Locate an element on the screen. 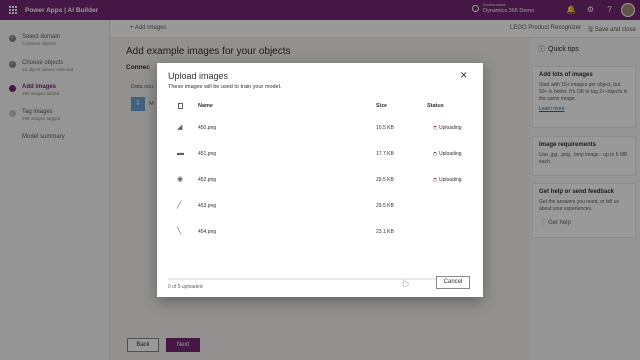 Image resolution: width=640 pixels, height=360 pixels. file-row: ◉ 452.png 29.5 KB Uploading is located at coordinates (320, 180).